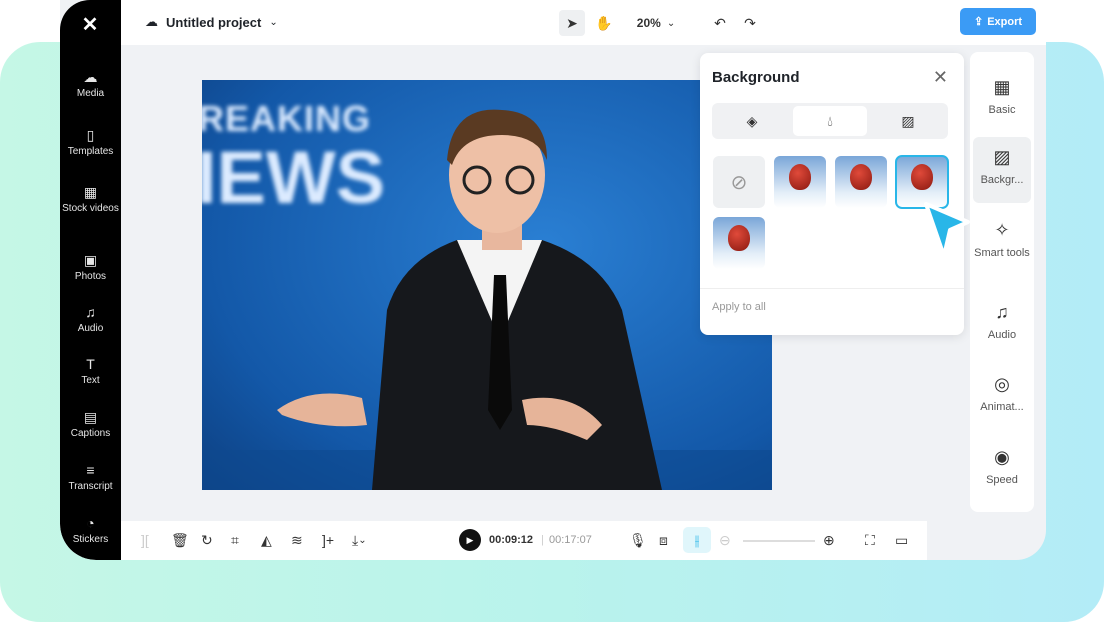  What do you see at coordinates (90, 77) in the screenshot?
I see `cloud-upload-icon: ☁` at bounding box center [90, 77].